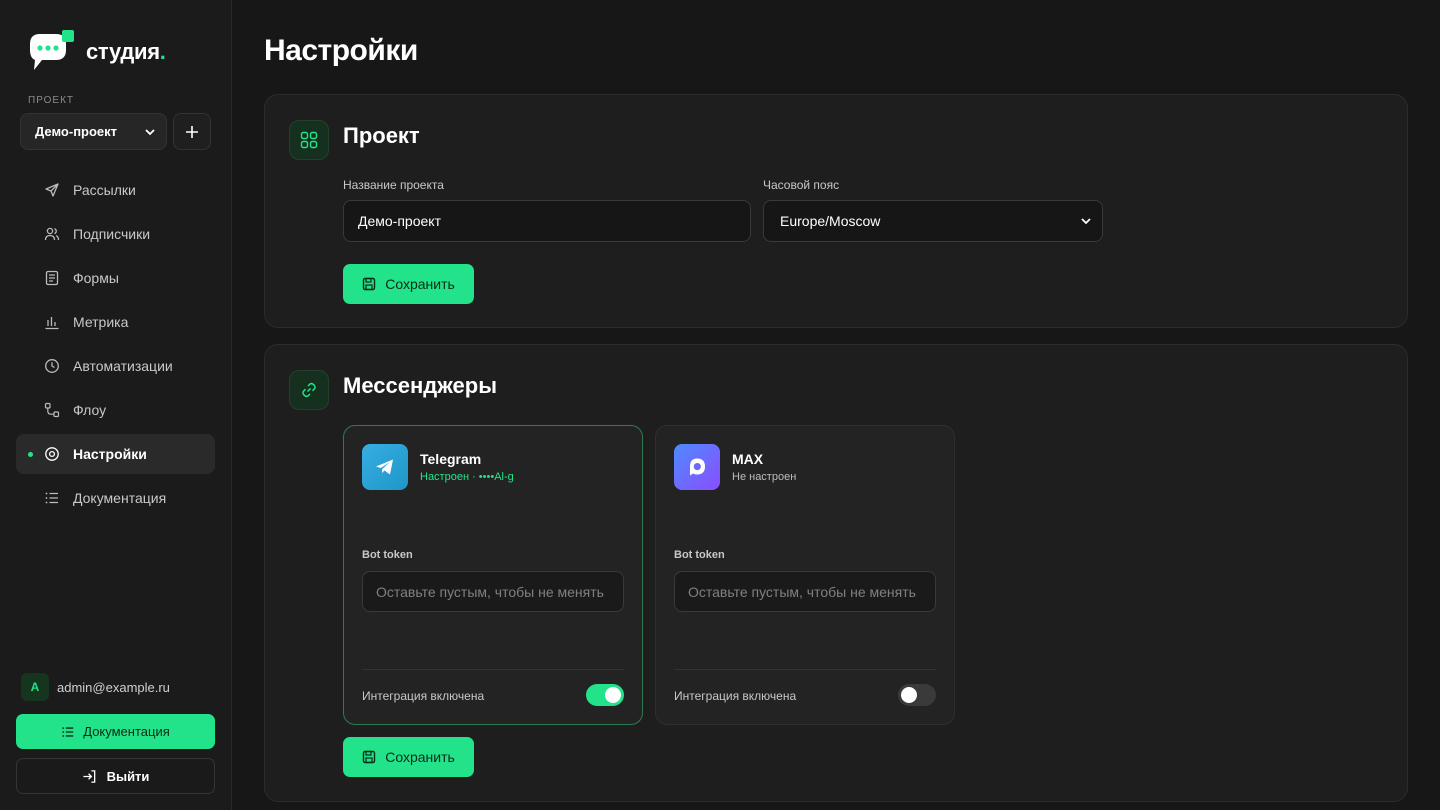 This screenshot has height=810, width=1440. I want to click on users-icon, so click(52, 234).